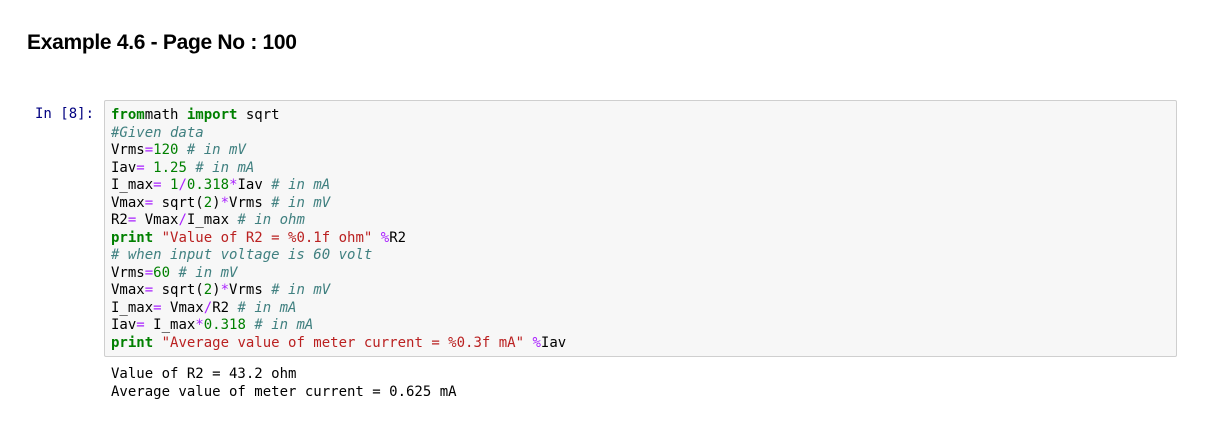 The height and width of the screenshot is (425, 1207). Describe the element at coordinates (338, 134) in the screenshot. I see `code-line: #Given data` at that location.